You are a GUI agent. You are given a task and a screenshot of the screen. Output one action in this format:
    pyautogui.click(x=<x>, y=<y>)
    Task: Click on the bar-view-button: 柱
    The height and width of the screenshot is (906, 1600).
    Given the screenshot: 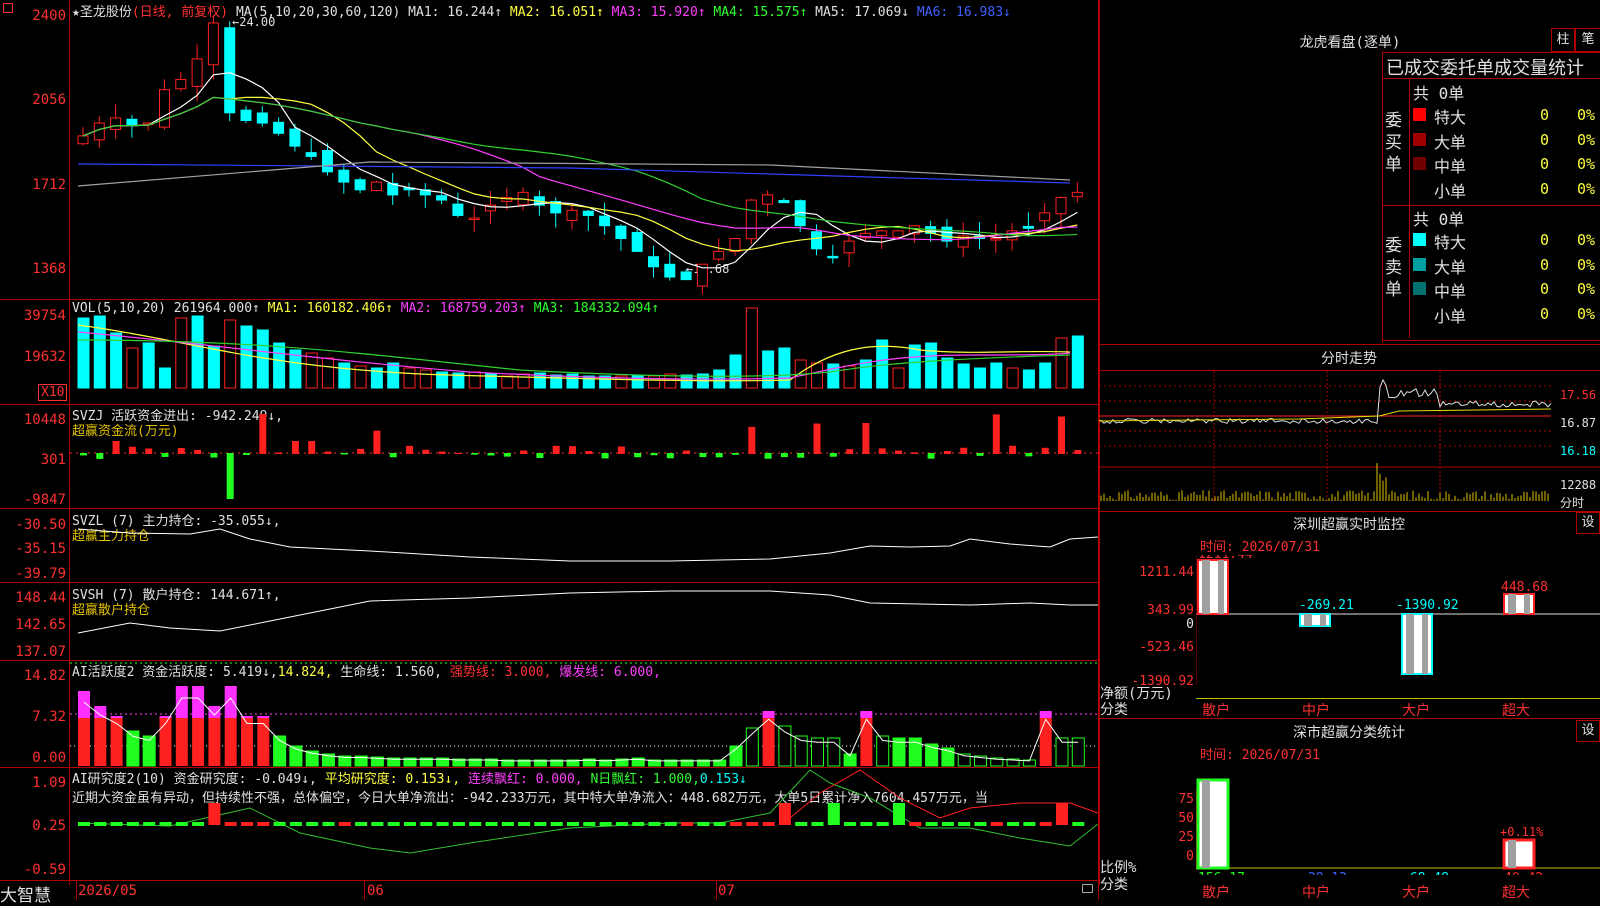 What is the action you would take?
    pyautogui.click(x=1563, y=40)
    